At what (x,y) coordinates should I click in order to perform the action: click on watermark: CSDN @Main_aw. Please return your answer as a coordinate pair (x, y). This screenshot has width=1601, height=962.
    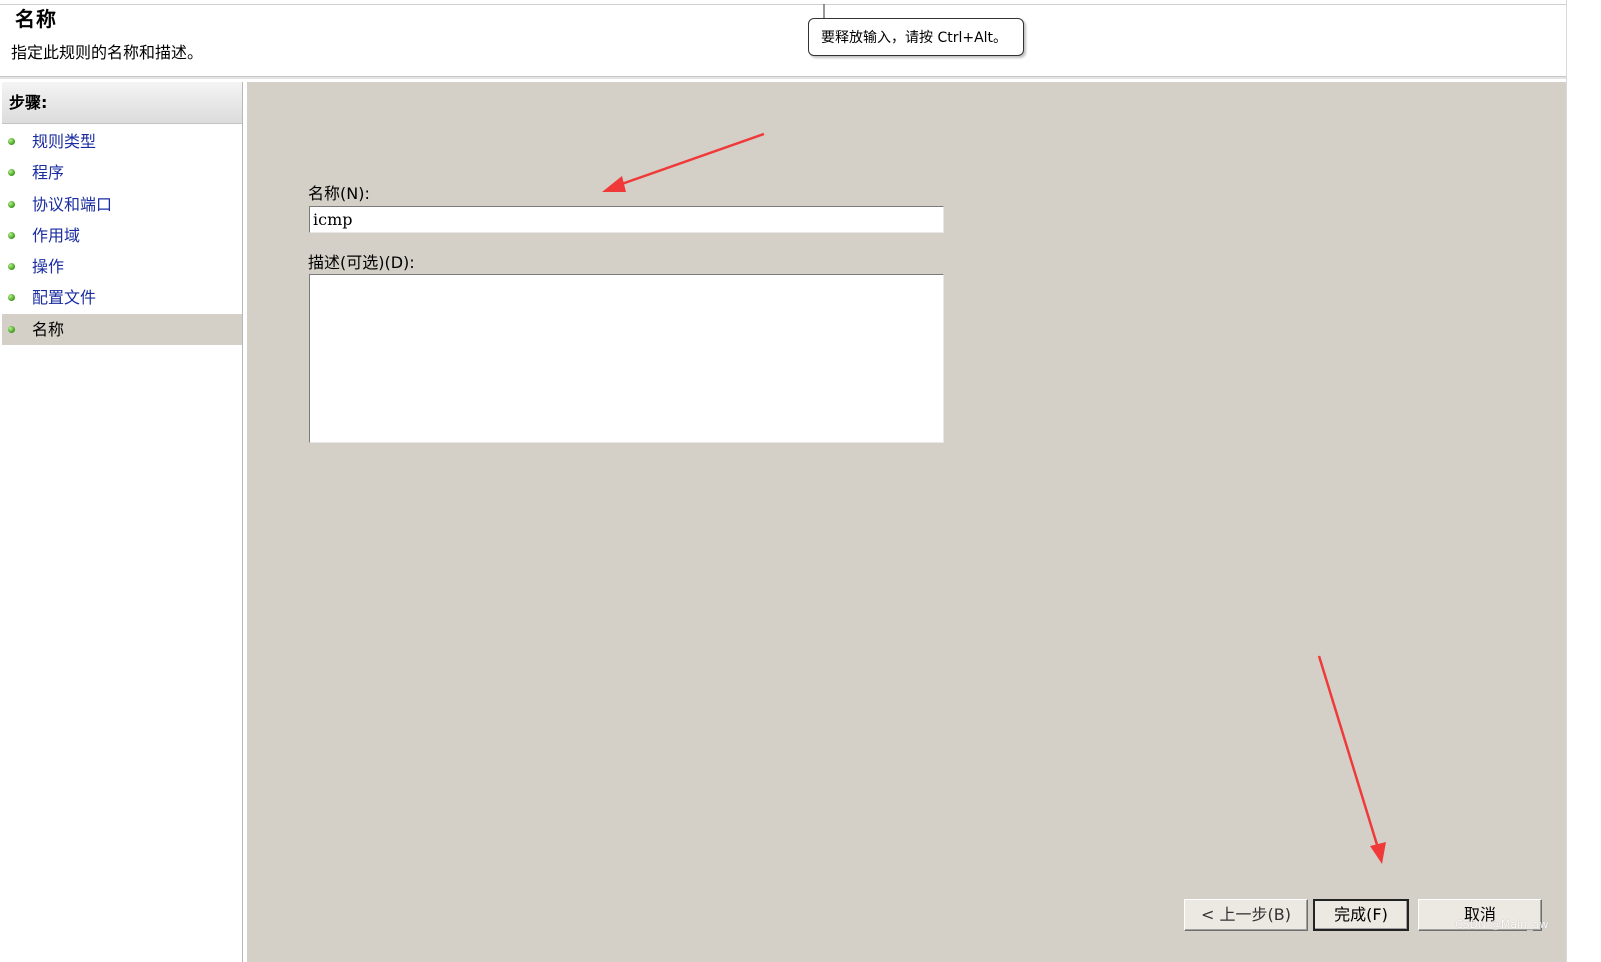
    Looking at the image, I should click on (1502, 924).